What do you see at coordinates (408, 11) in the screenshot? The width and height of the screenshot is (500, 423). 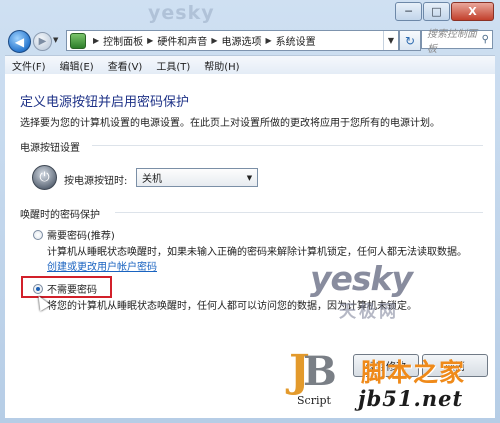 I see `minimize-button: ─` at bounding box center [408, 11].